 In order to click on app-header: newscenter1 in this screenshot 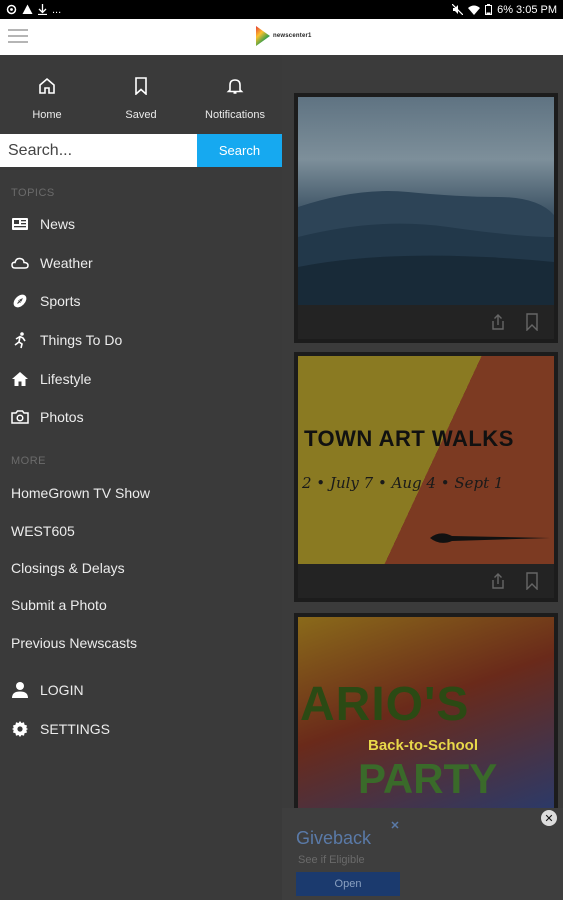, I will do `click(281, 37)`.